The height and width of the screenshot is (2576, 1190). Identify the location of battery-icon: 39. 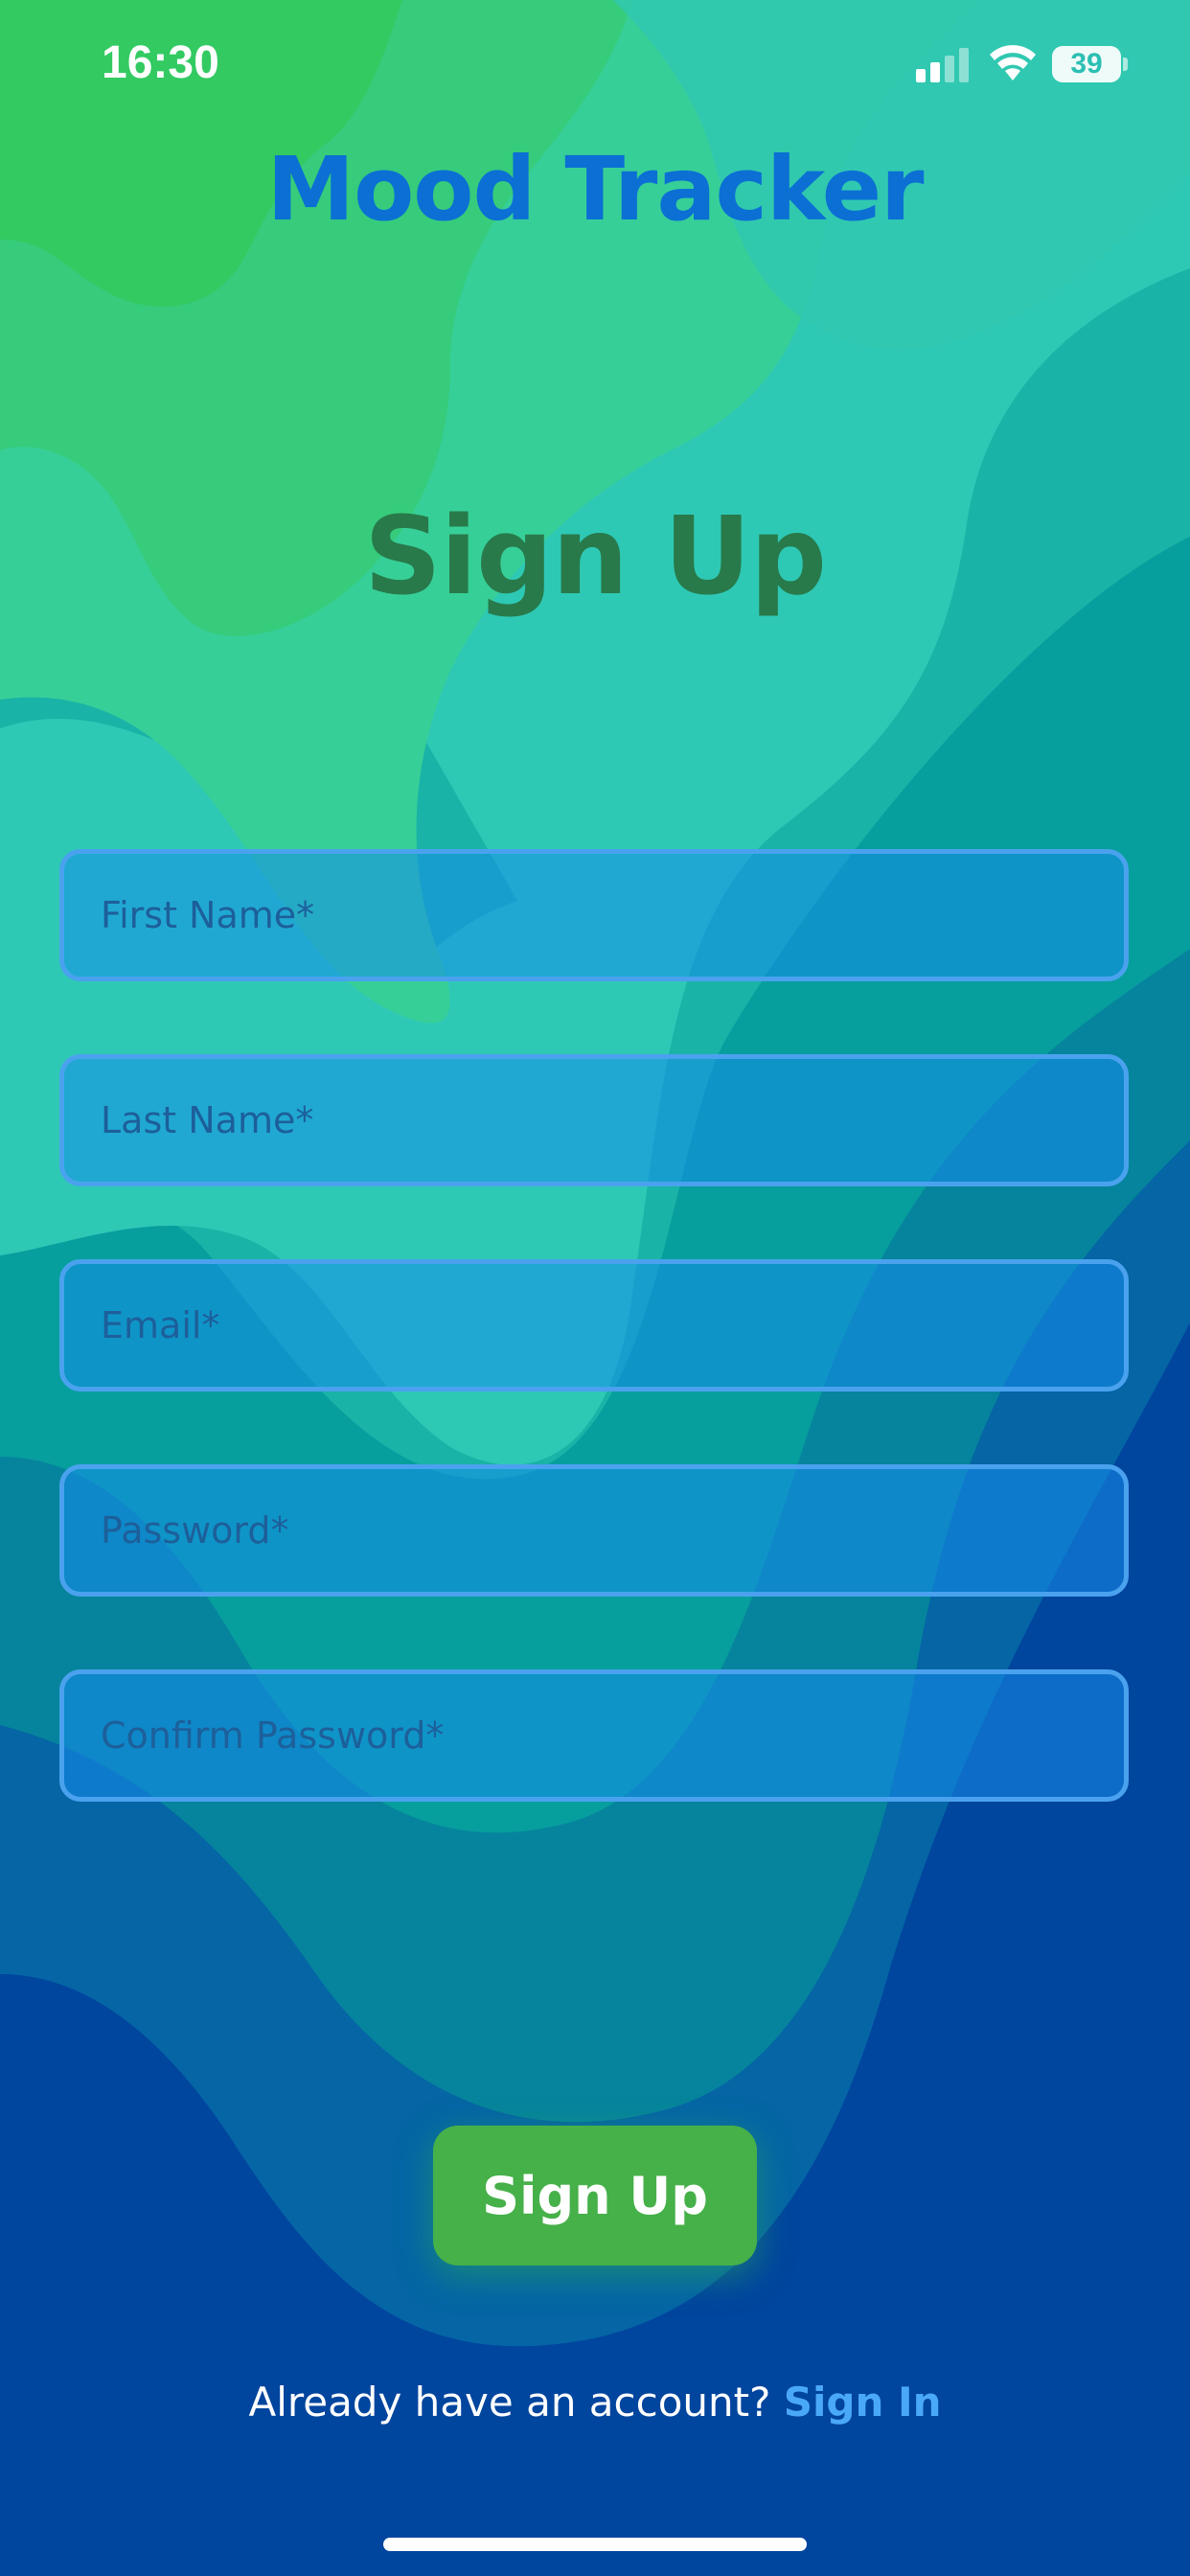
(1091, 64).